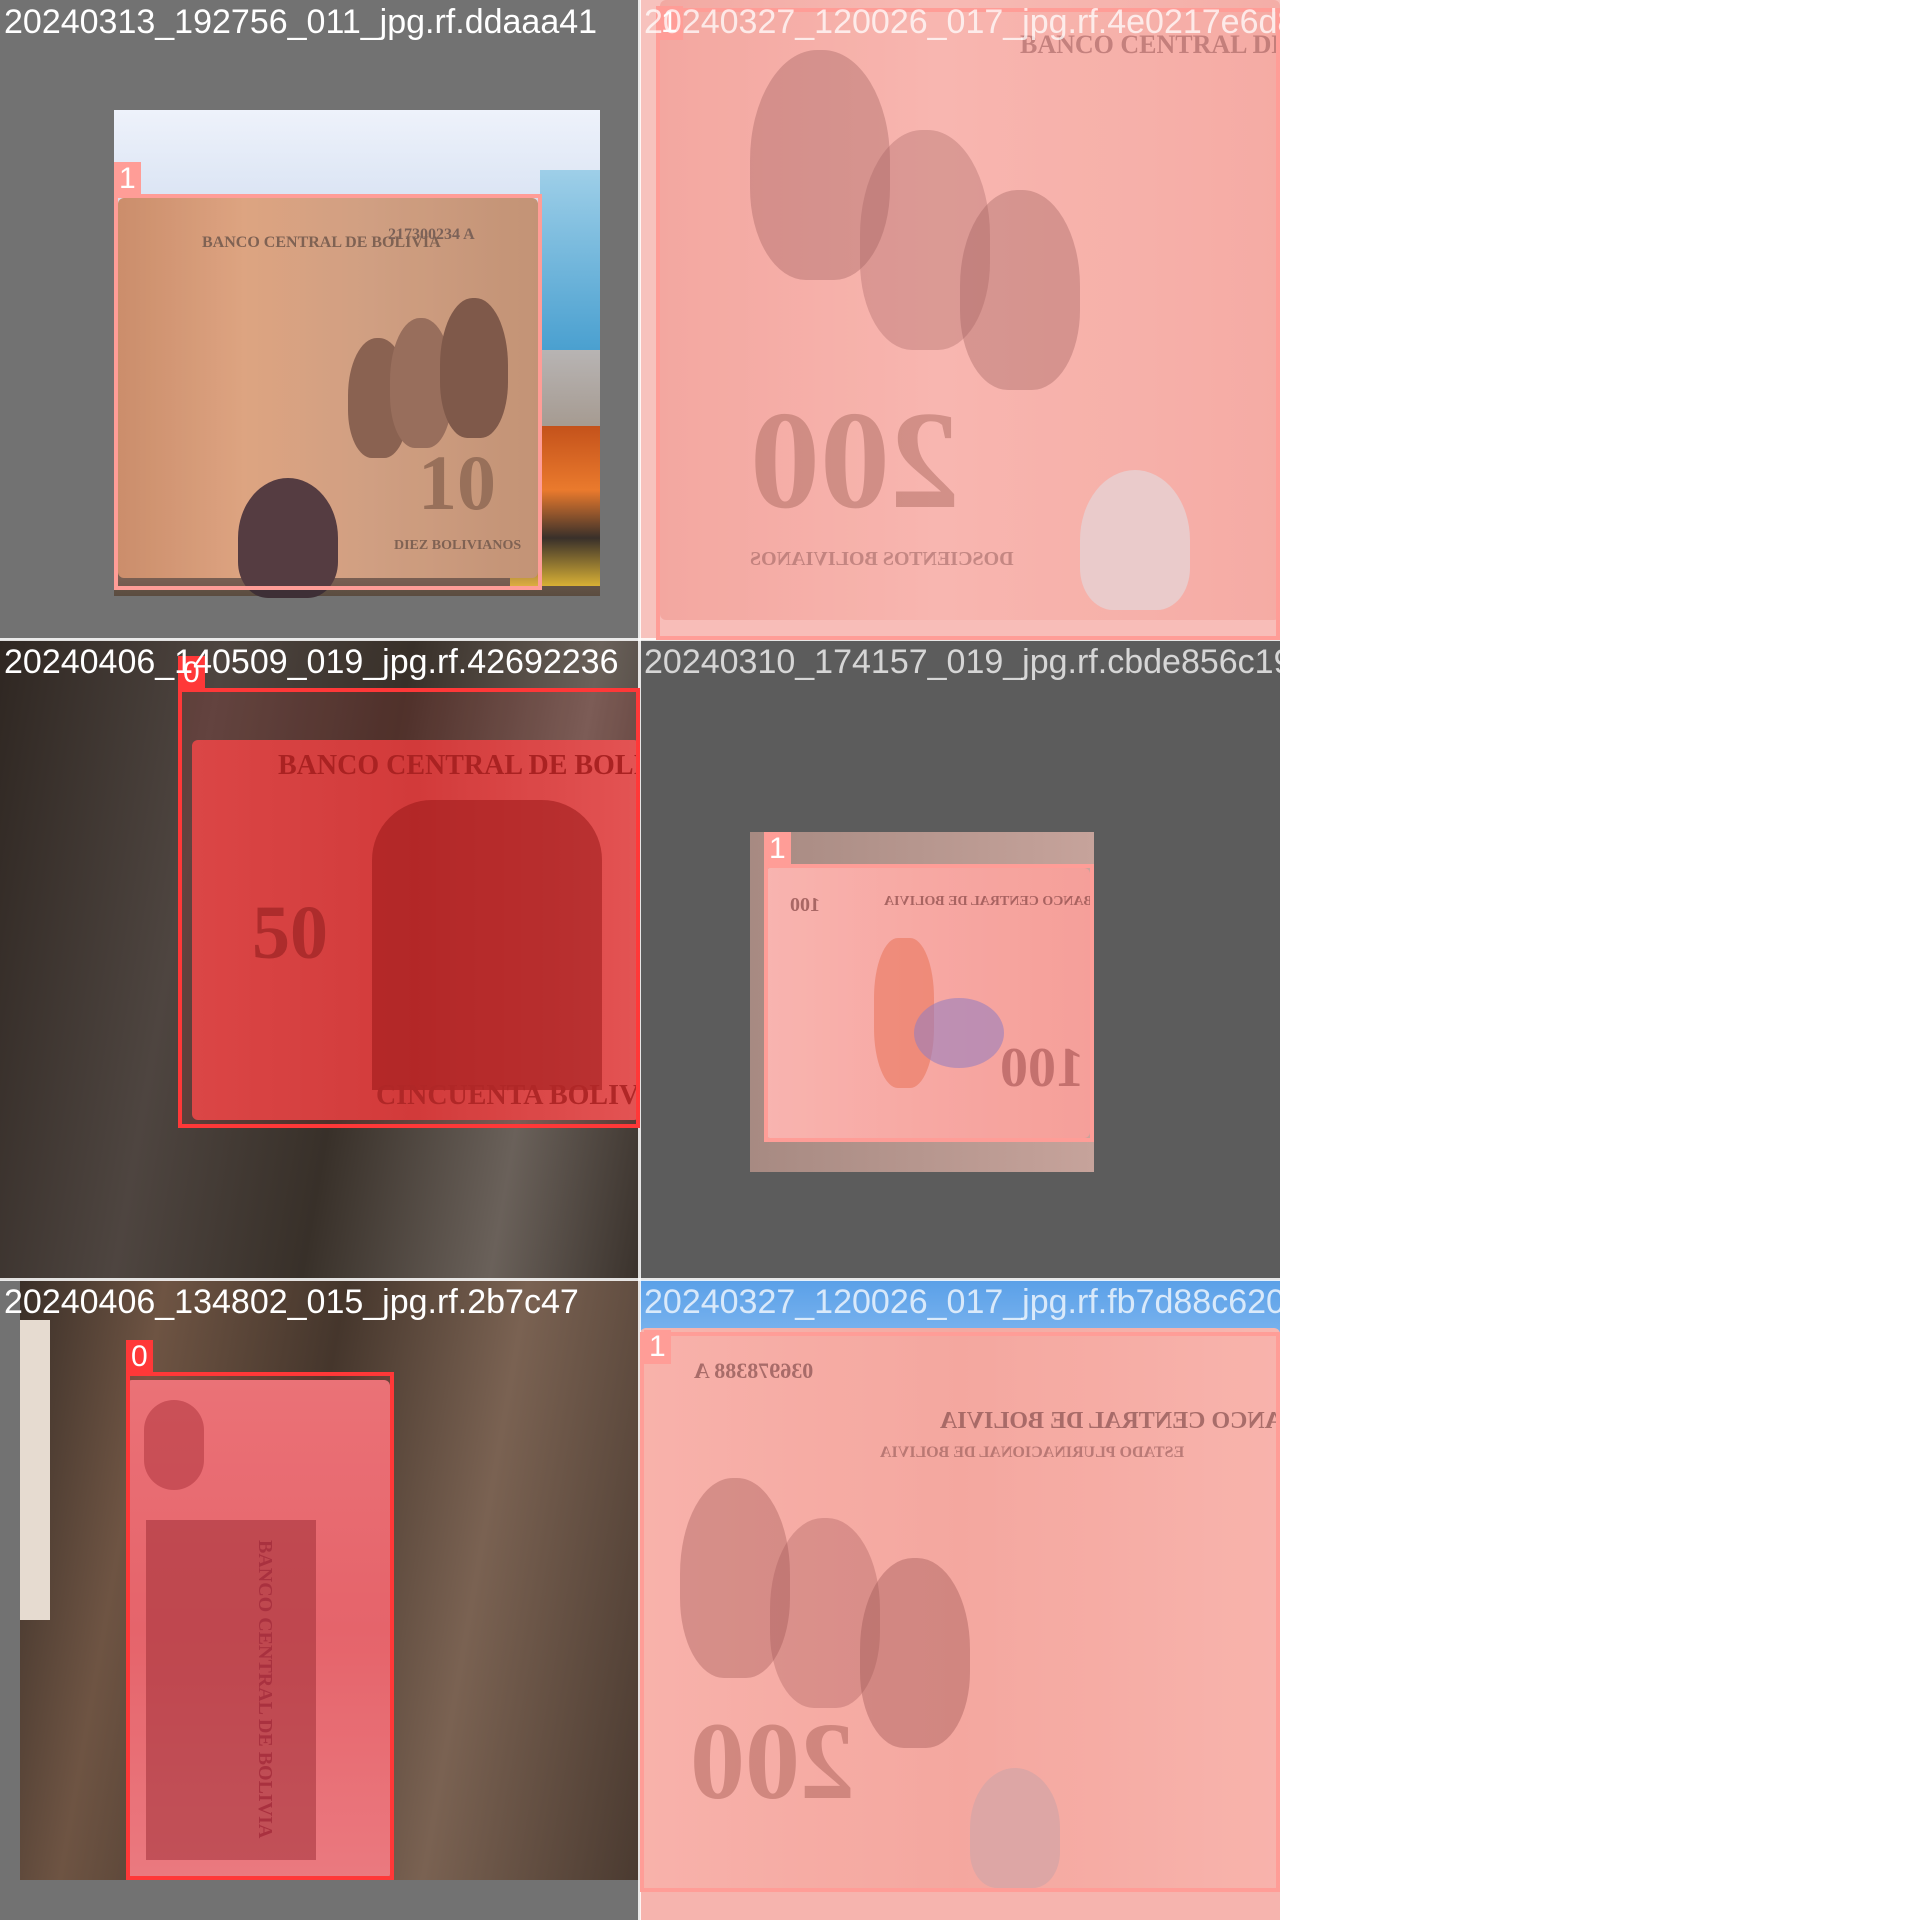  I want to click on image-filename: 20240313_192756_011_jpg.rf.ddaaa41, so click(301, 22).